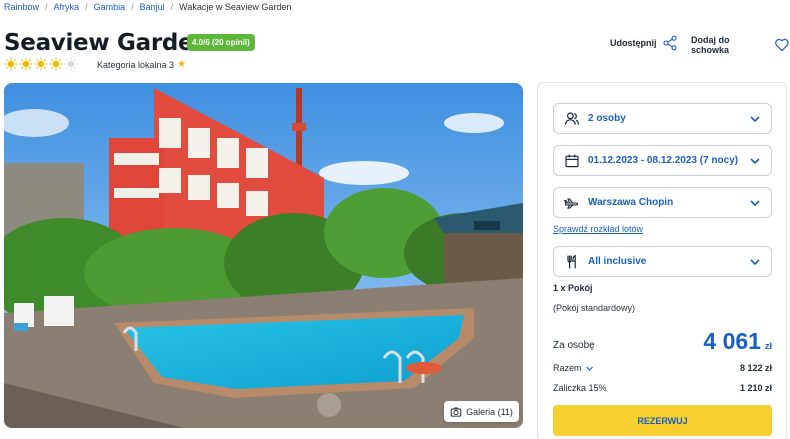  I want to click on check-flights-link: Sprawdź rozkład lotów, so click(598, 229).